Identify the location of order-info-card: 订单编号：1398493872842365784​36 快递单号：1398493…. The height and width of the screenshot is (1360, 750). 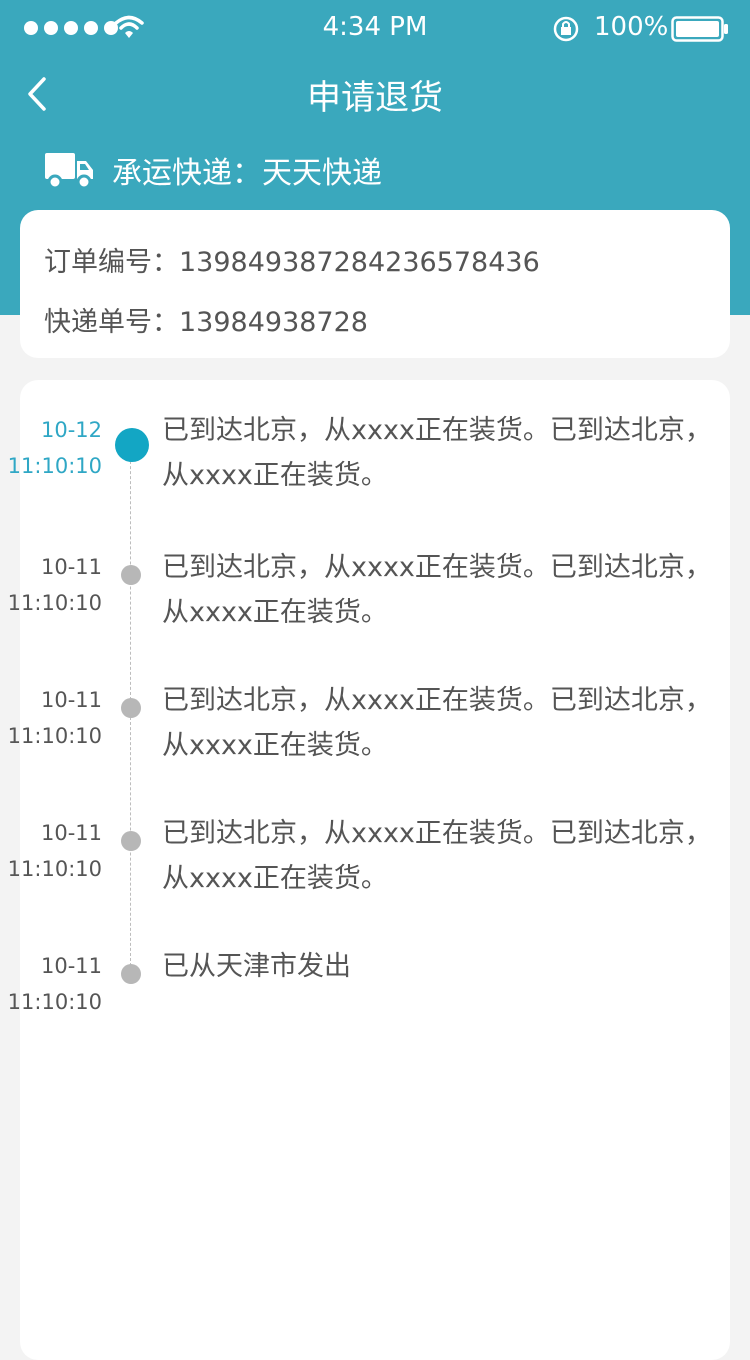
(375, 284).